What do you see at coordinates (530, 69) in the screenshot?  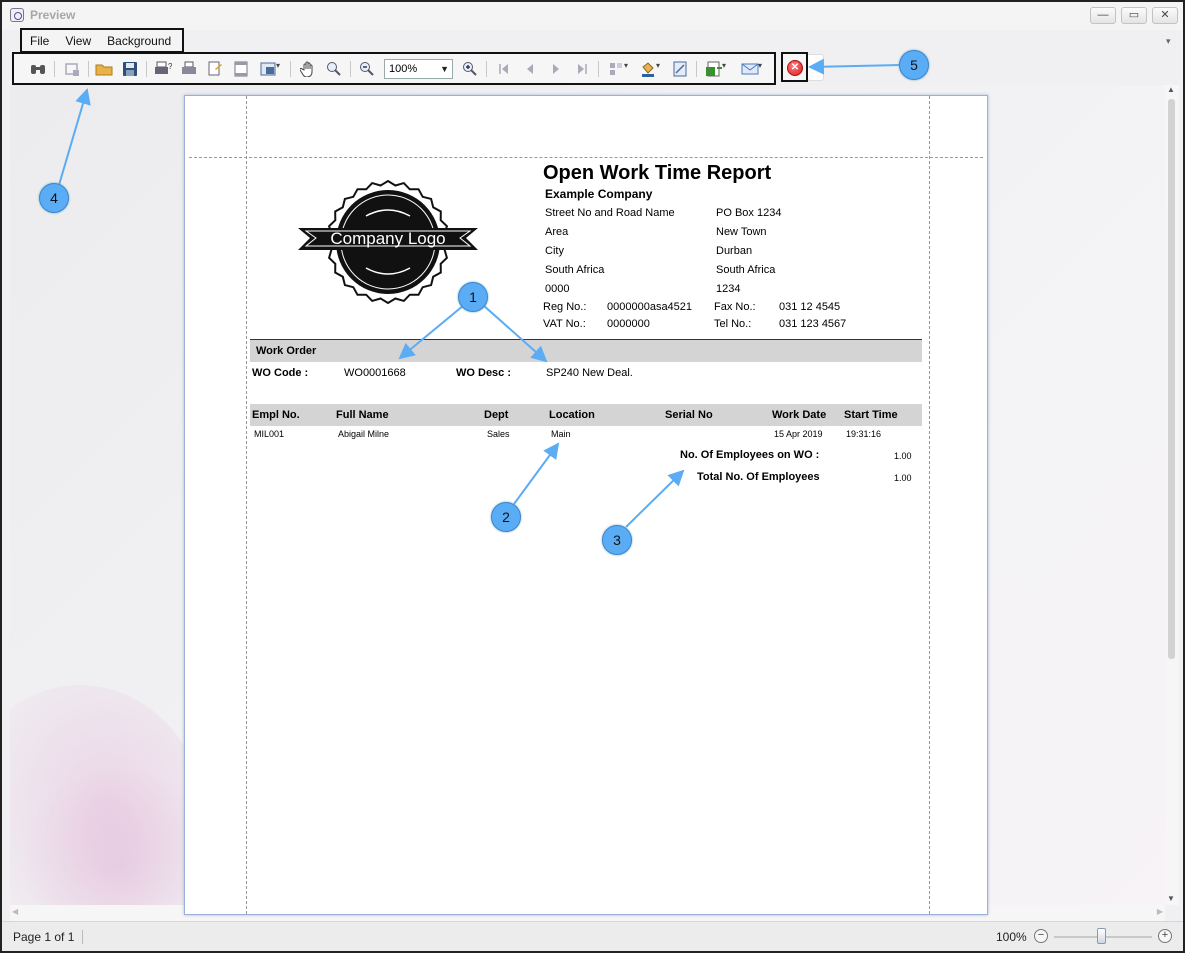 I see `previous-page-icon` at bounding box center [530, 69].